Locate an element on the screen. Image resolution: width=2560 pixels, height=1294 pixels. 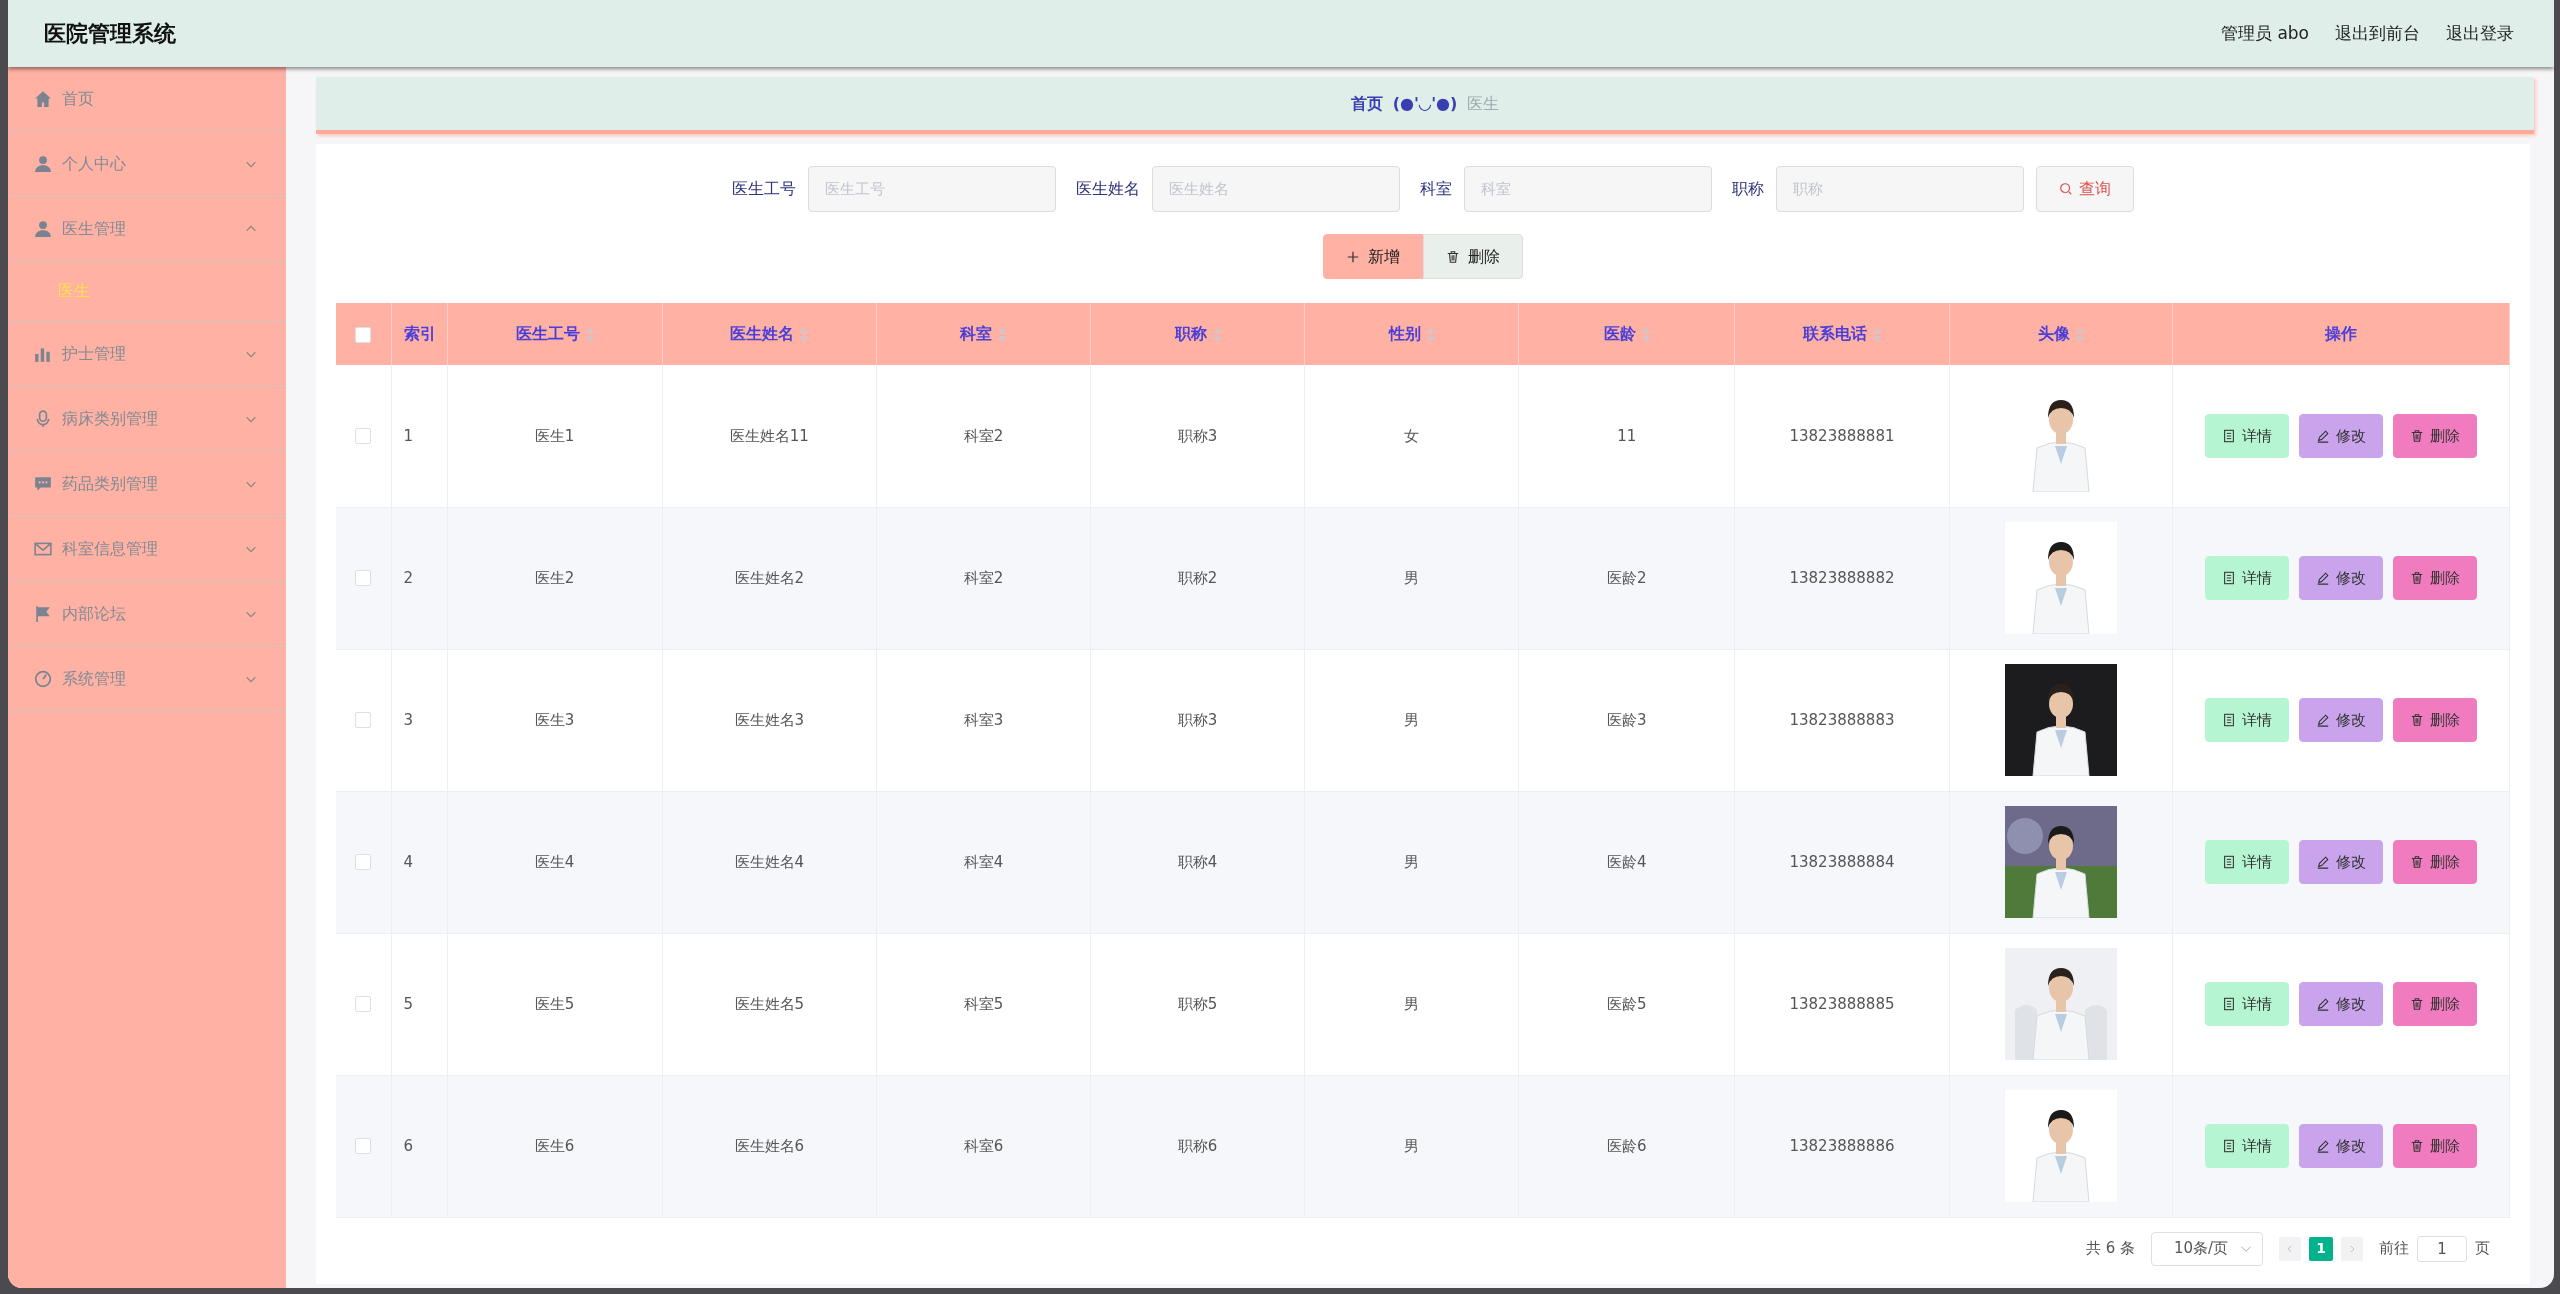
table-cell: 医生姓名6 is located at coordinates (769, 1145).